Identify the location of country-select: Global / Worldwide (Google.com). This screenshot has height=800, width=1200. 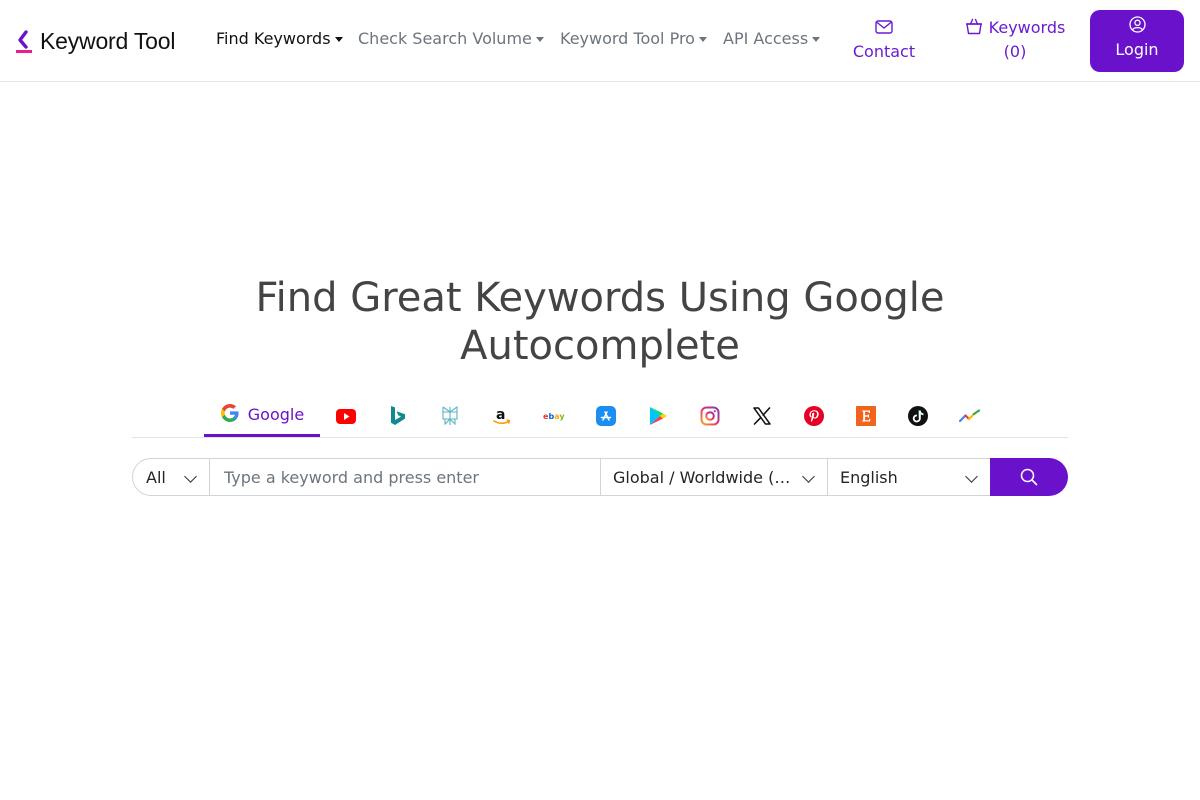
(714, 477).